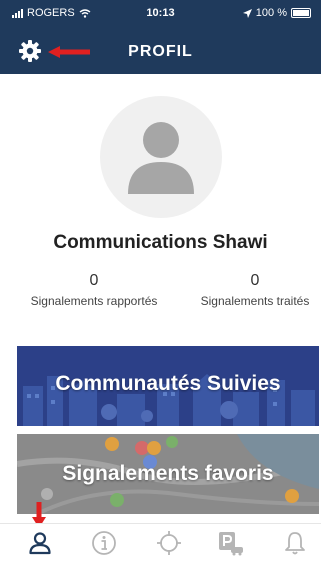 The height and width of the screenshot is (563, 321). Describe the element at coordinates (231, 543) in the screenshot. I see `parking-icon` at that location.